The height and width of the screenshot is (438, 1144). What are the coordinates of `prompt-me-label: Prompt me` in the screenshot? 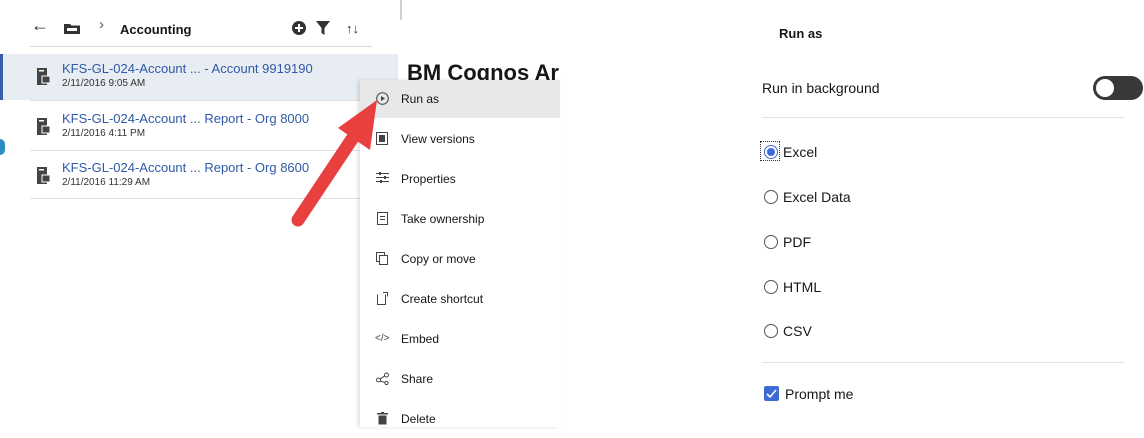 It's located at (819, 394).